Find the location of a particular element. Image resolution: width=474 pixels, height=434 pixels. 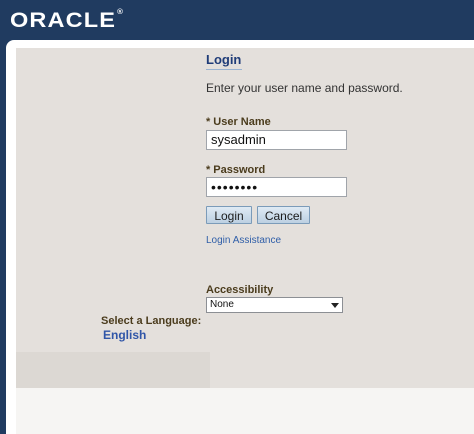

registered-mark: ® is located at coordinates (120, 12).